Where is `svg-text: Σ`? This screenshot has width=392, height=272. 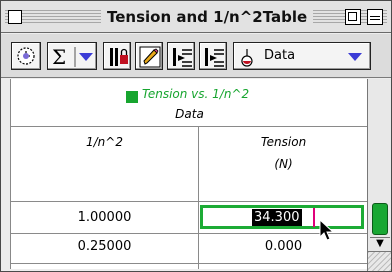
svg-text: Σ is located at coordinates (59, 57).